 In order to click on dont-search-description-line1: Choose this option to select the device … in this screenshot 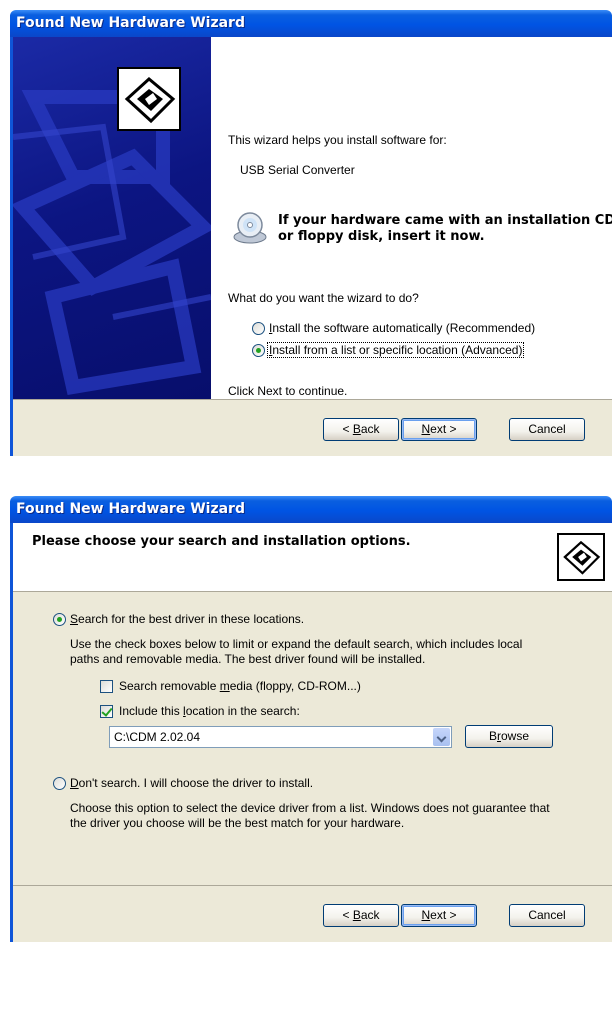, I will do `click(310, 808)`.